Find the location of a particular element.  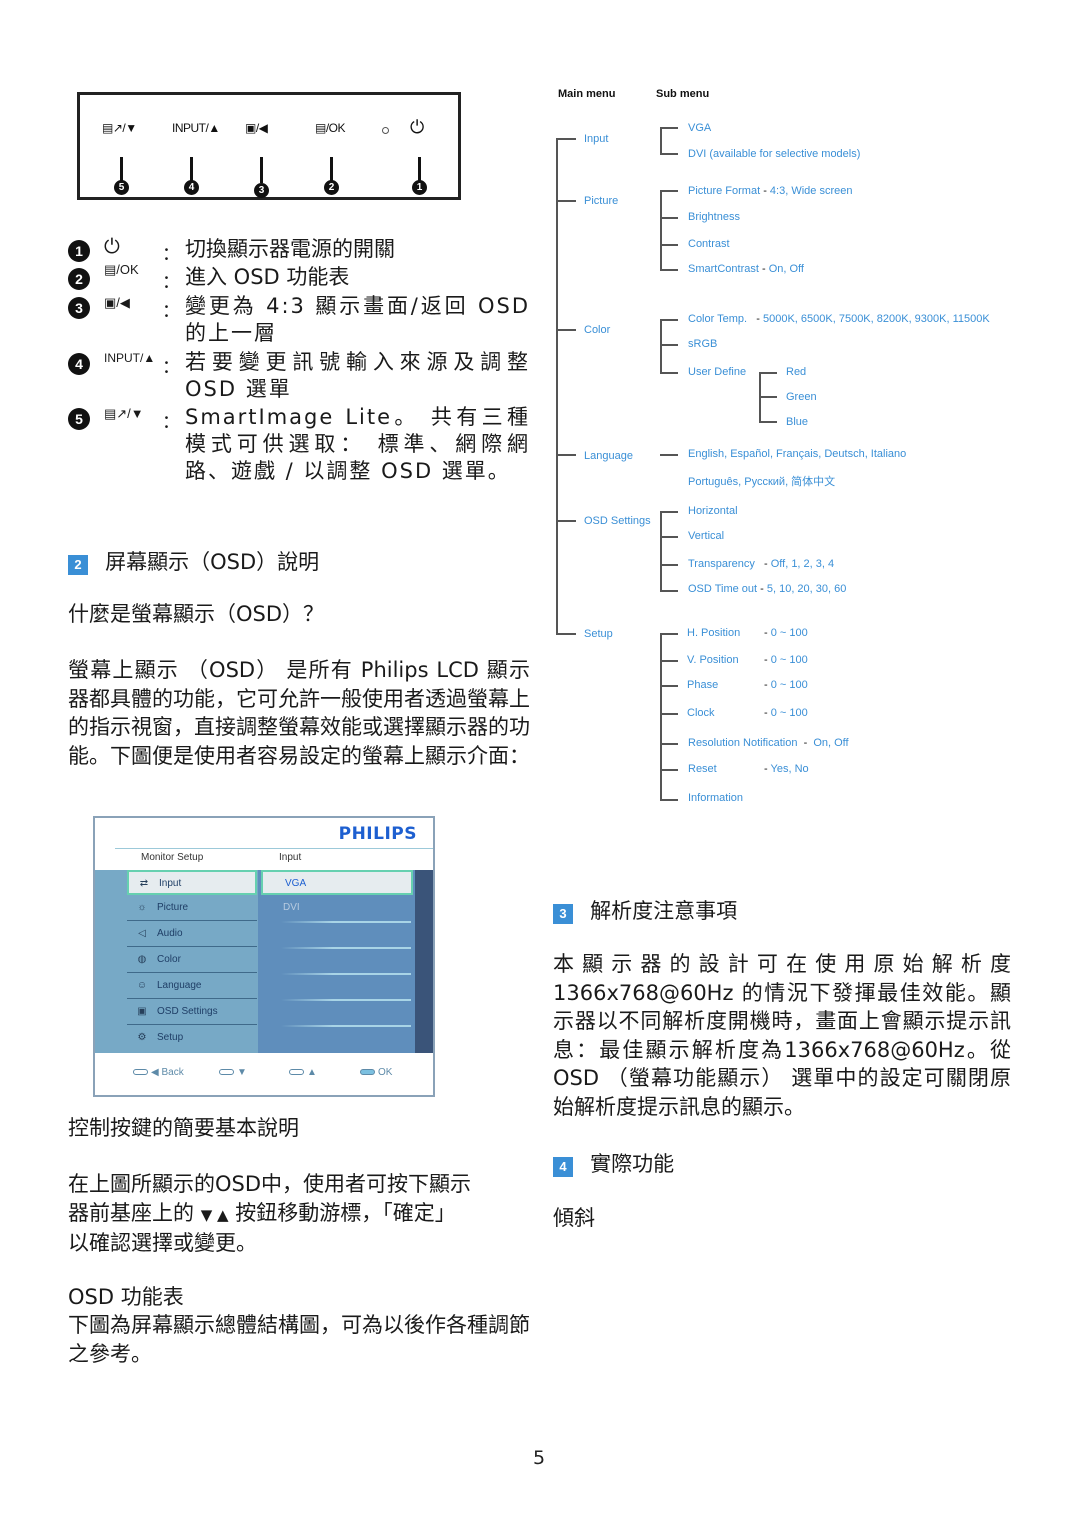

callout-number: 4 is located at coordinates (191, 187).